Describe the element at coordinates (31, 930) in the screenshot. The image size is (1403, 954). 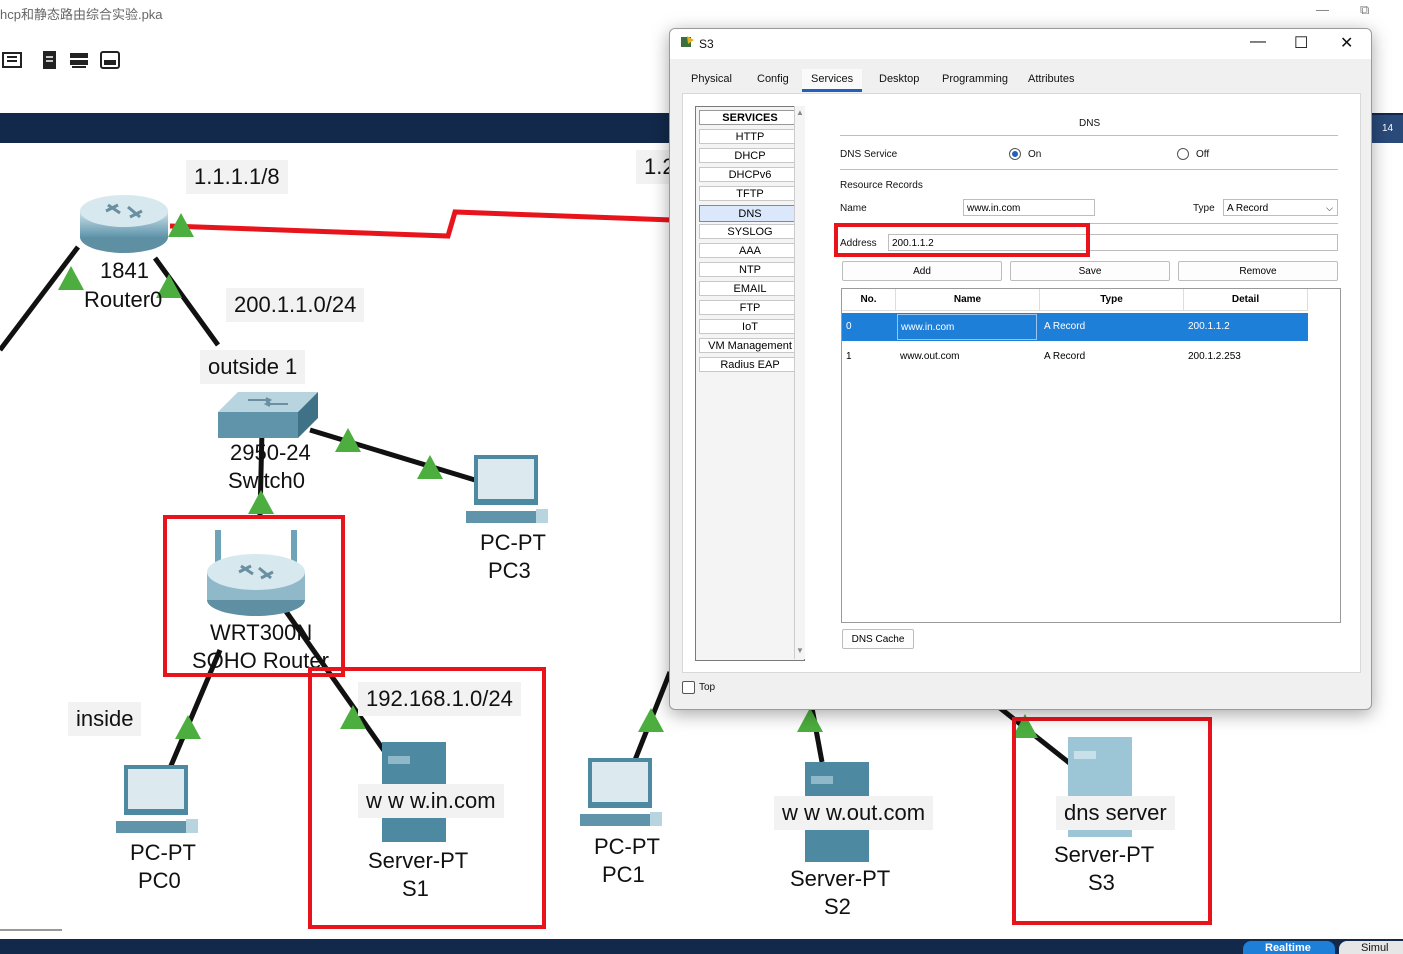
I see `scrollbar-thumb` at that location.